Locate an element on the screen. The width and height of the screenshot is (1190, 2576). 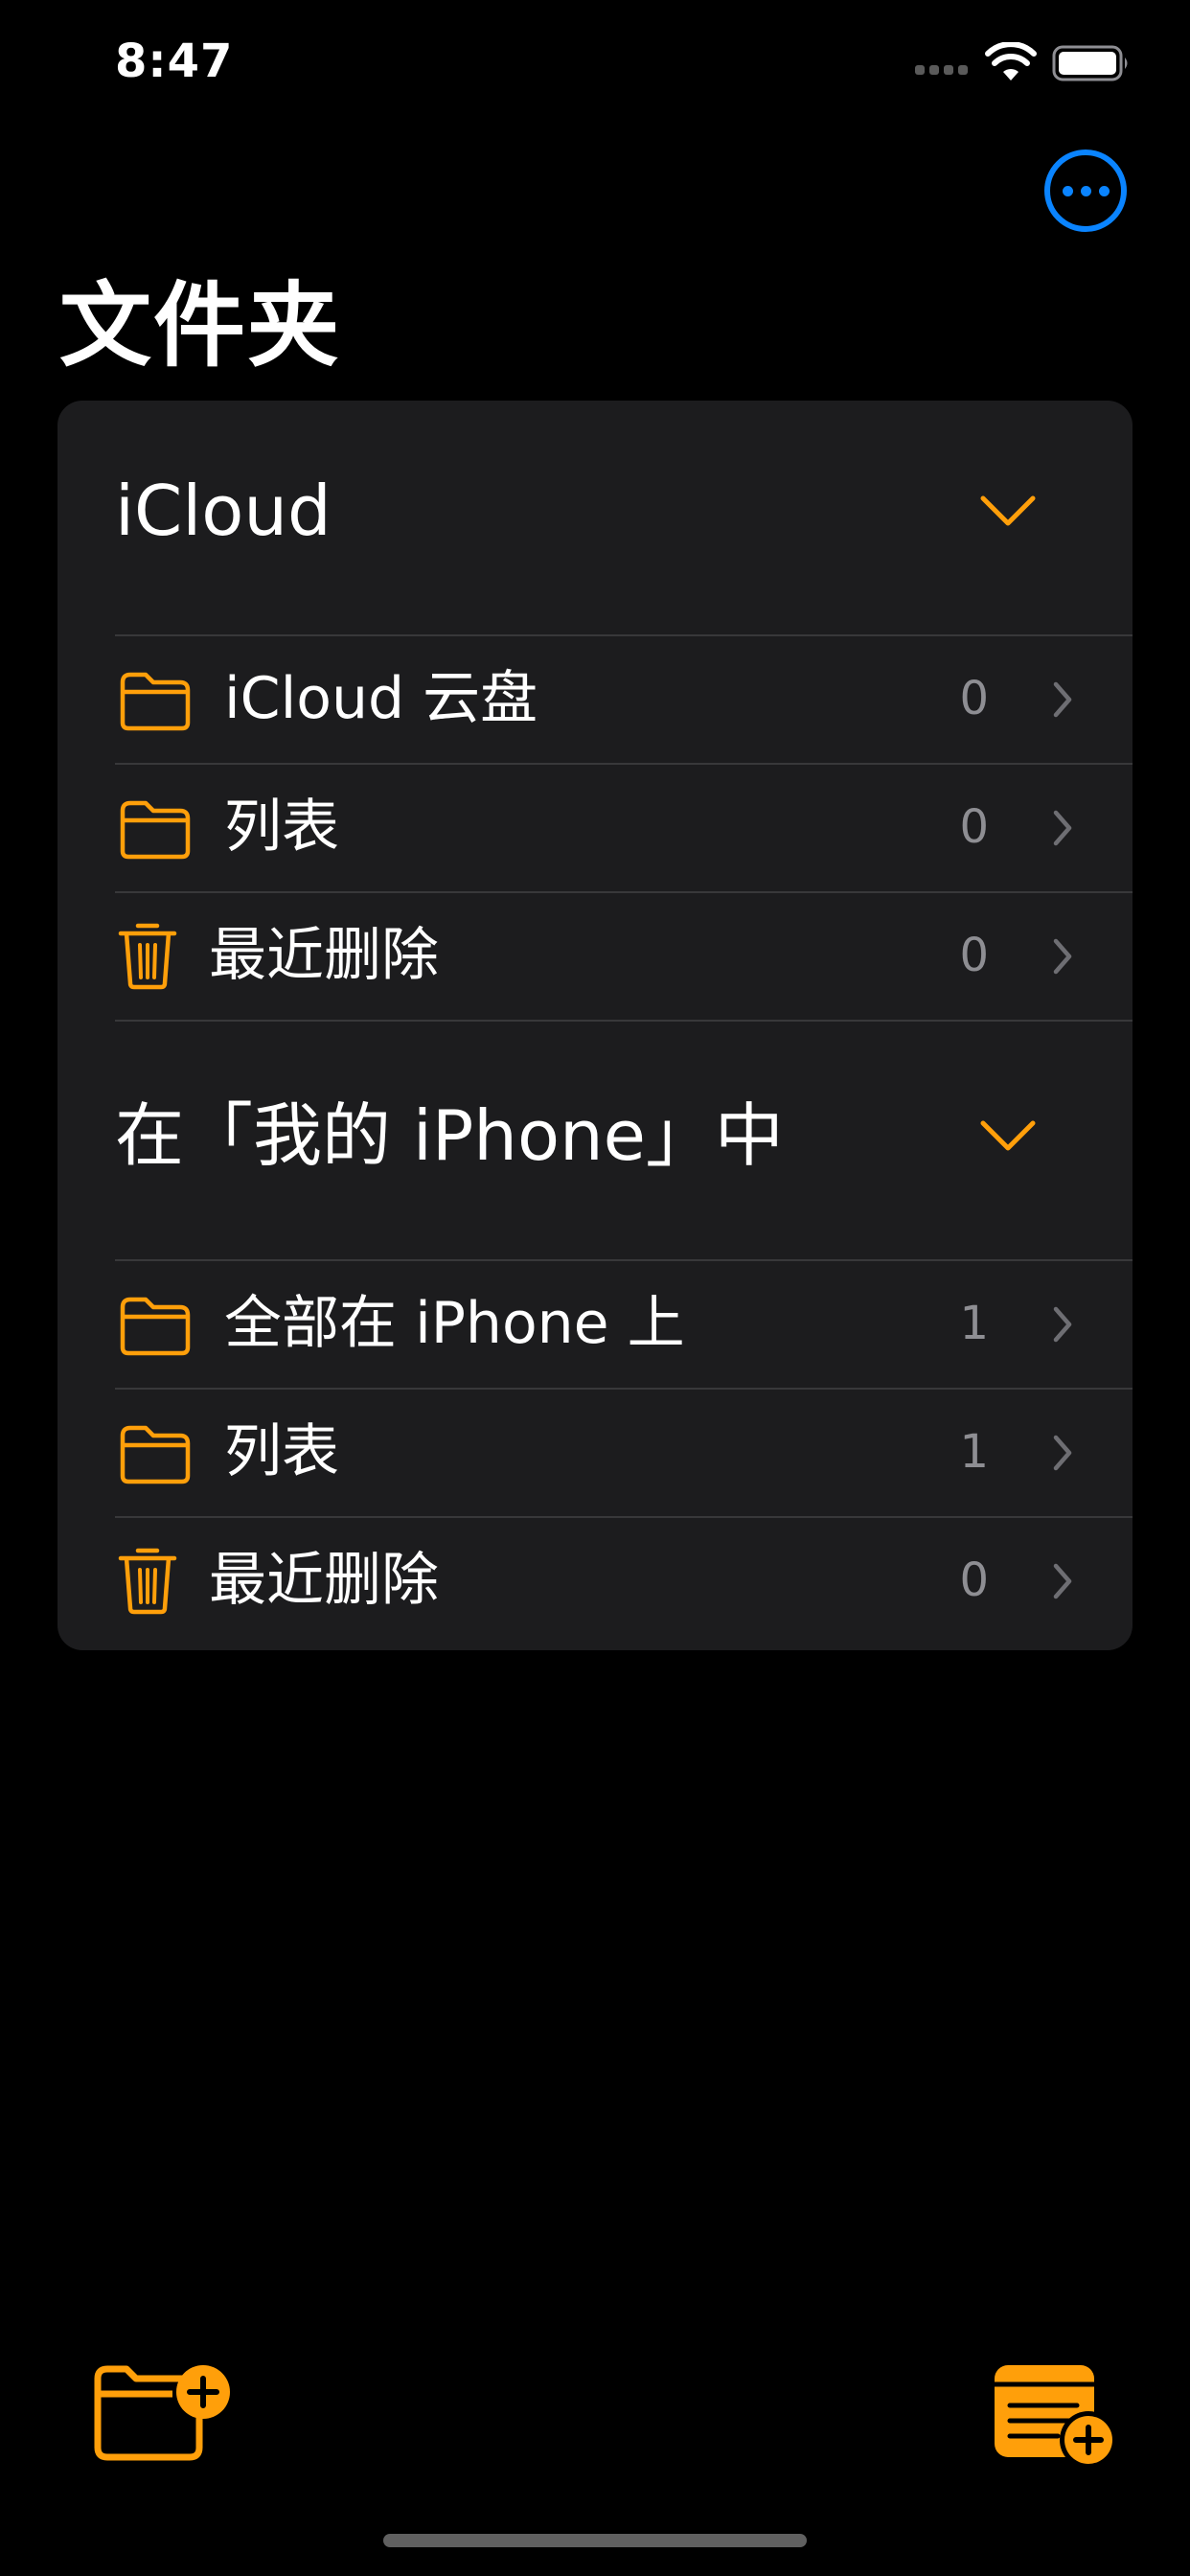
home-indicator is located at coordinates (595, 2540).